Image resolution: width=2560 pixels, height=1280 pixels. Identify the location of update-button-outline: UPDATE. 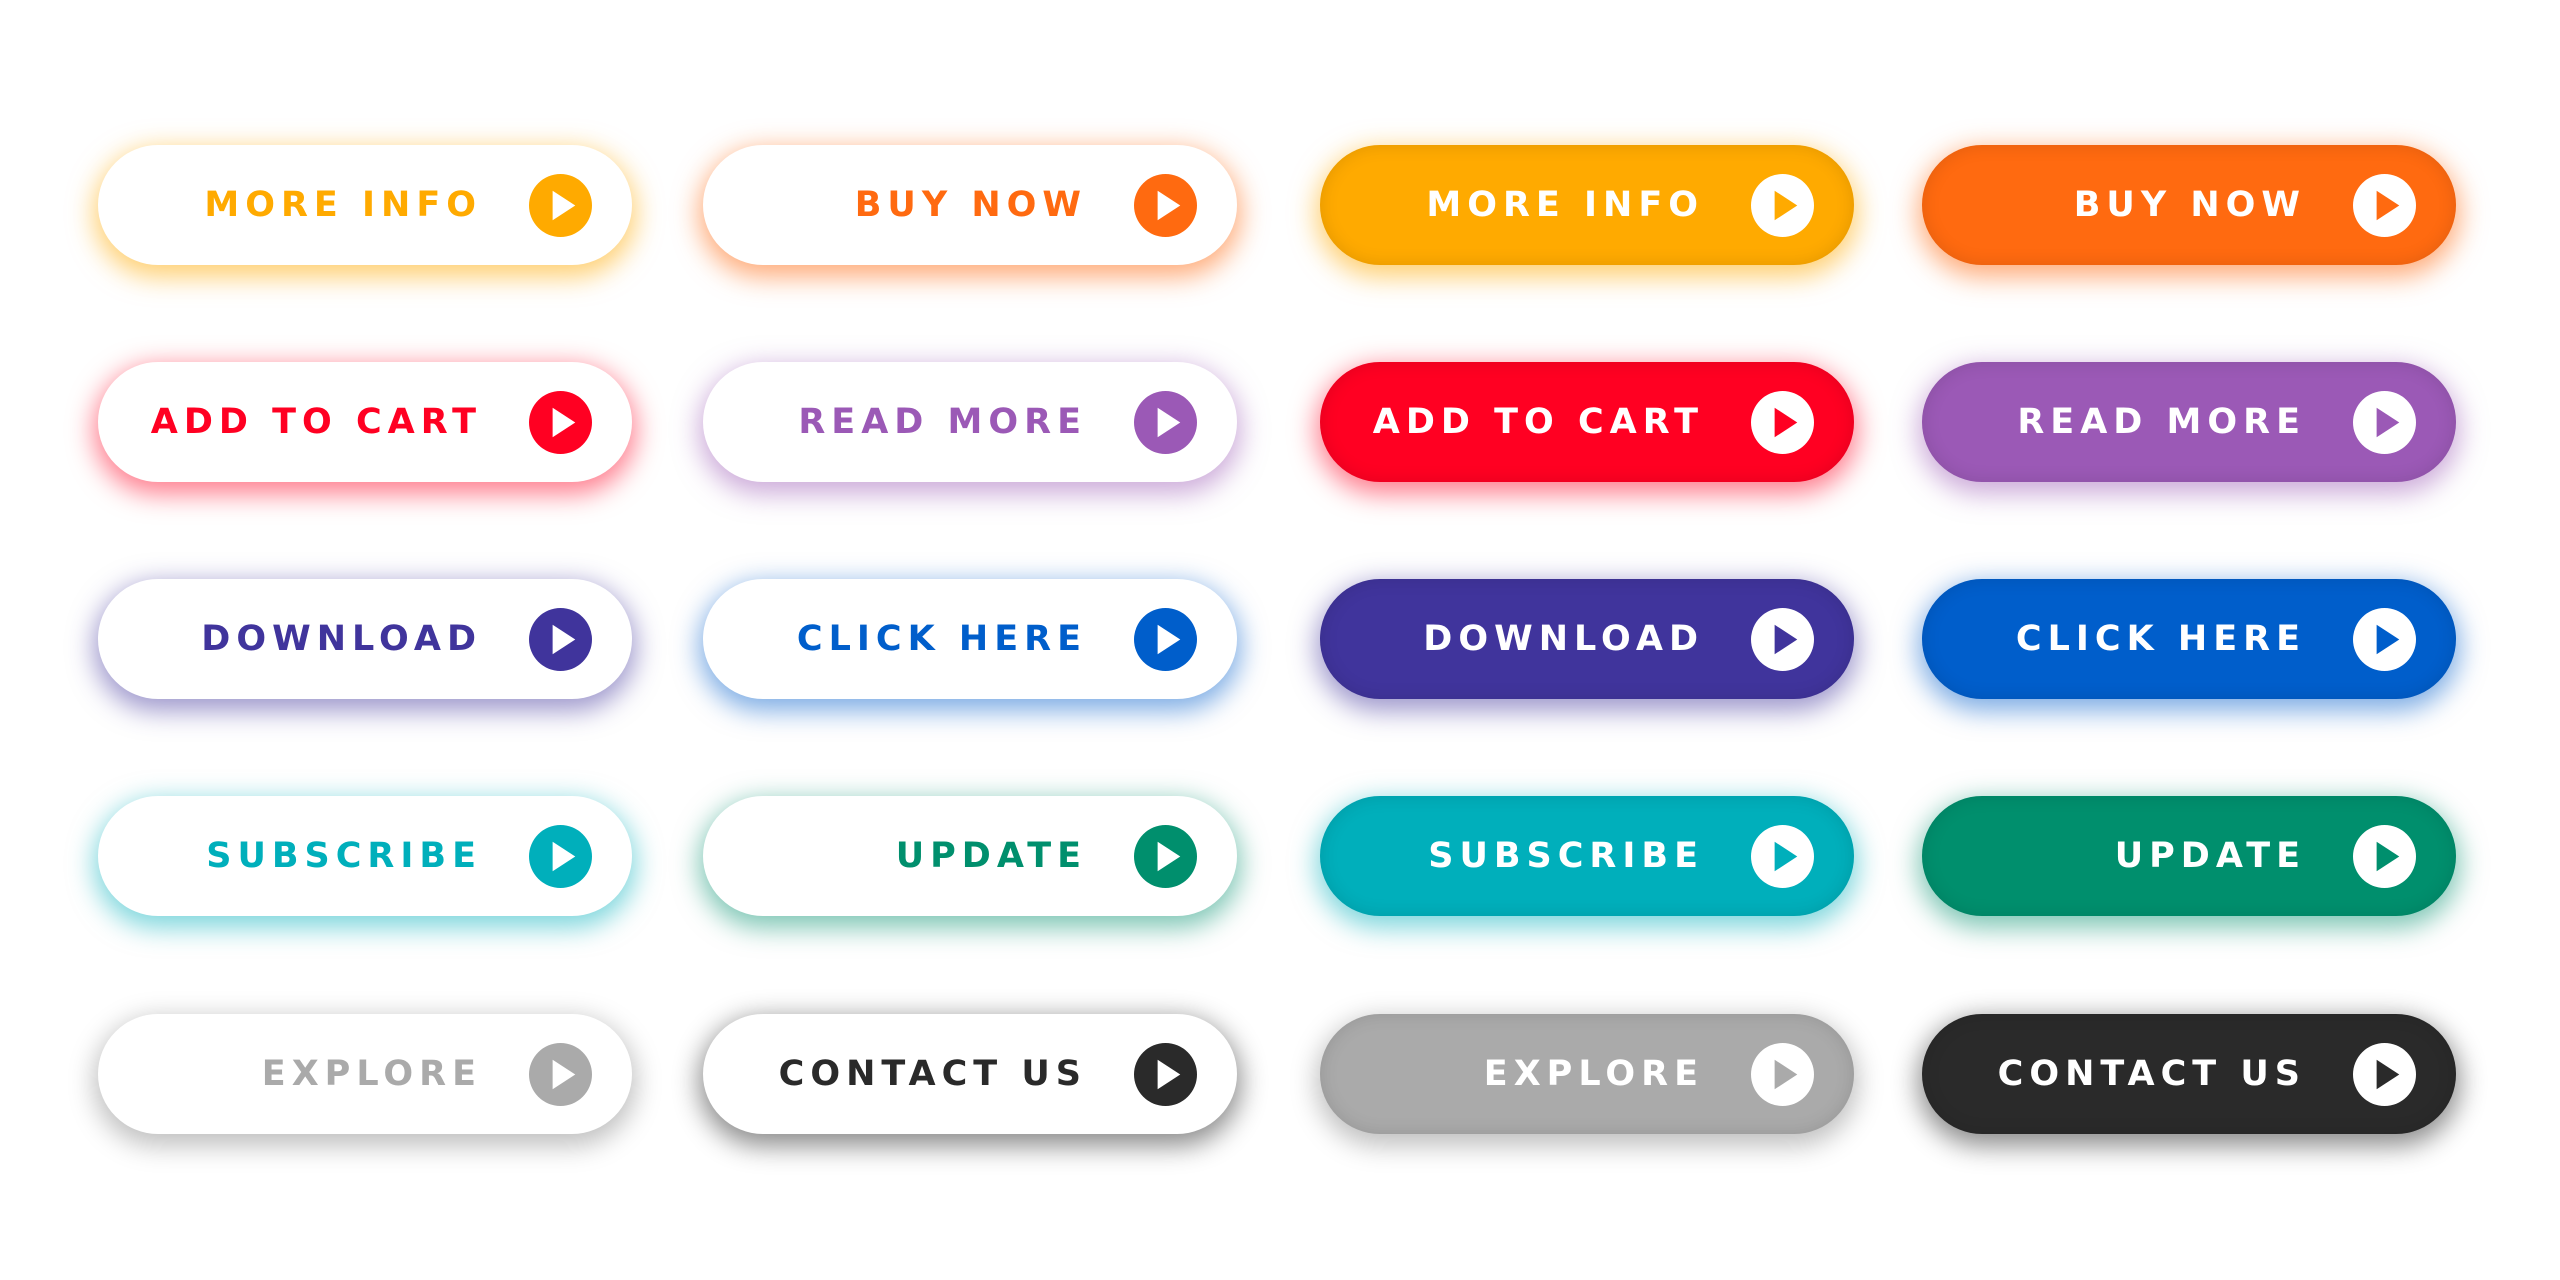
(970, 856).